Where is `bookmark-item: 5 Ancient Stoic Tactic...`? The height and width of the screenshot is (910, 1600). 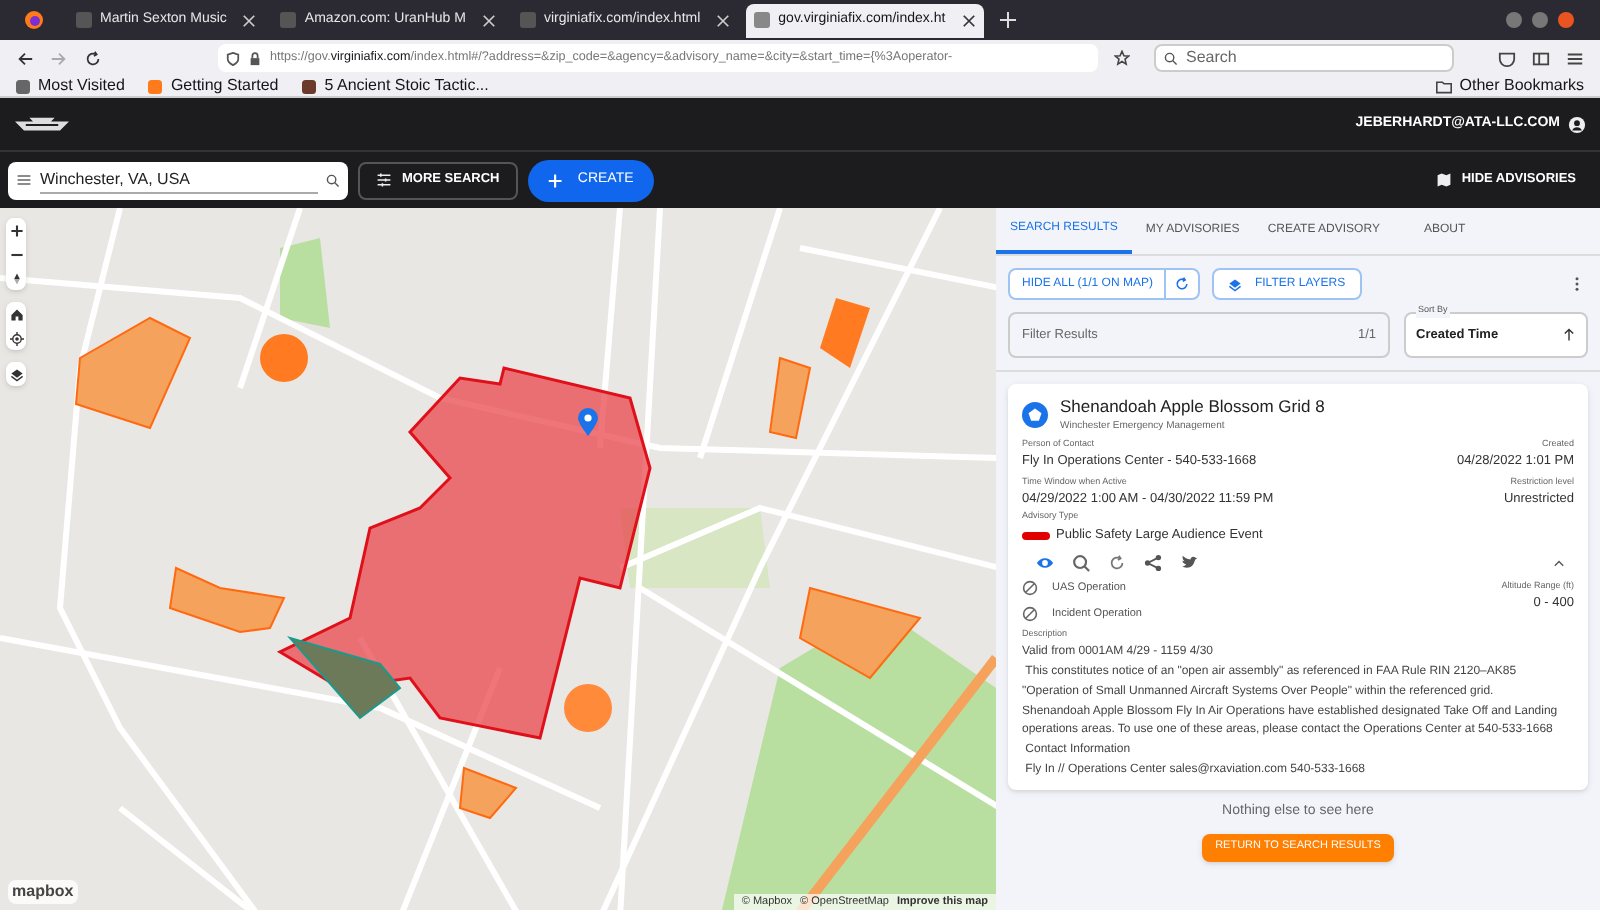 bookmark-item: 5 Ancient Stoic Tactic... is located at coordinates (395, 86).